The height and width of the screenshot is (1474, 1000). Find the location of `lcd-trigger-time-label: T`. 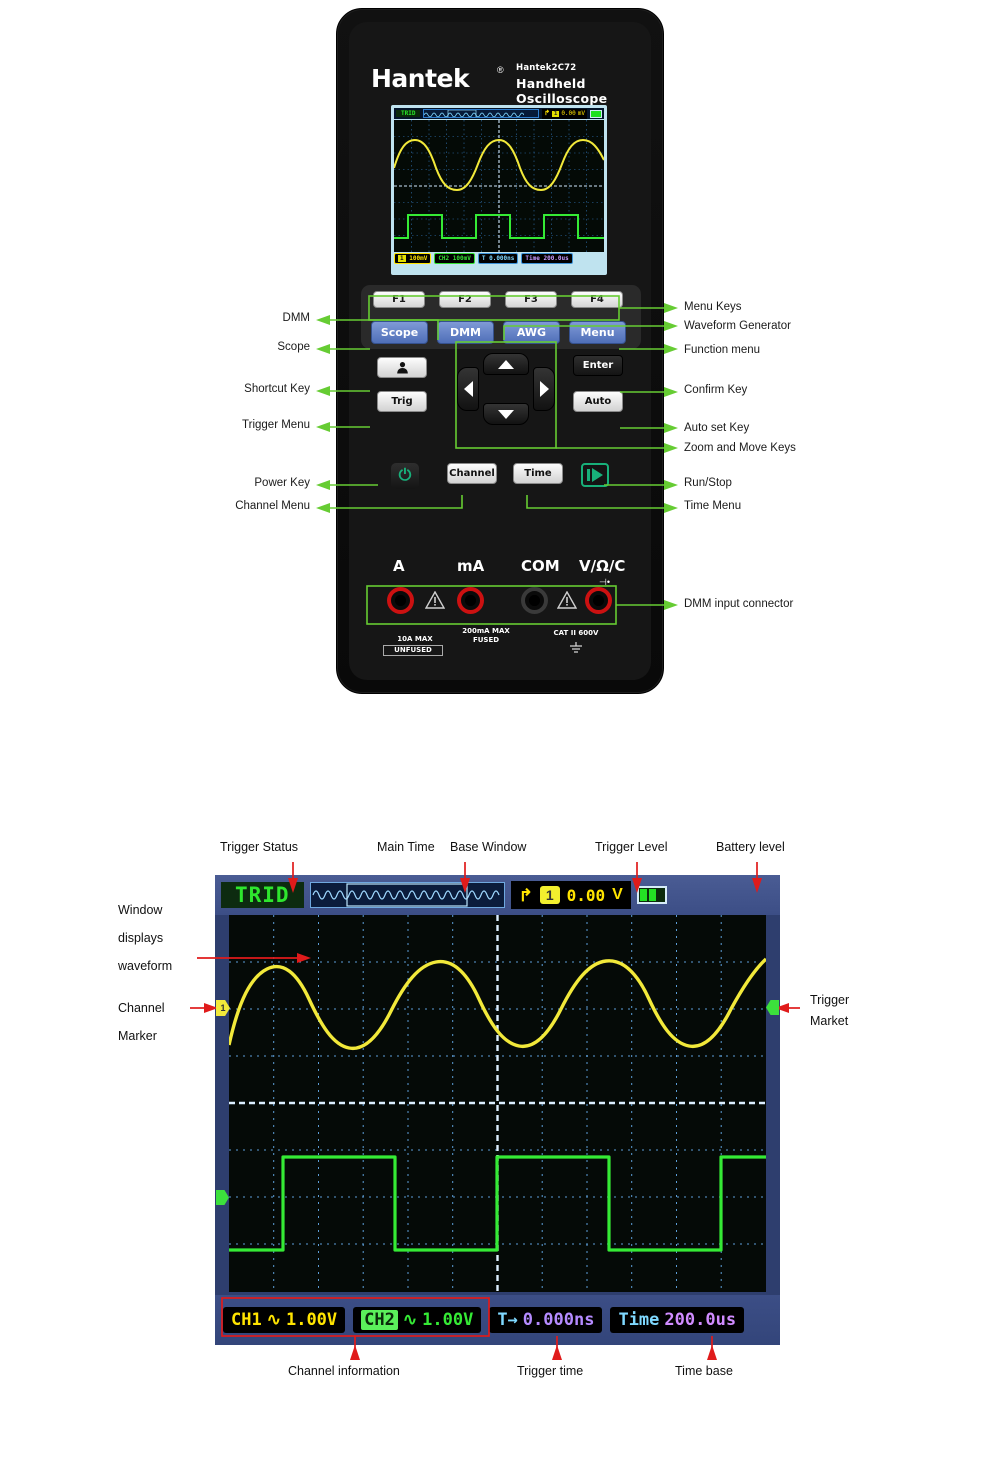

lcd-trigger-time-label: T is located at coordinates (483, 258).